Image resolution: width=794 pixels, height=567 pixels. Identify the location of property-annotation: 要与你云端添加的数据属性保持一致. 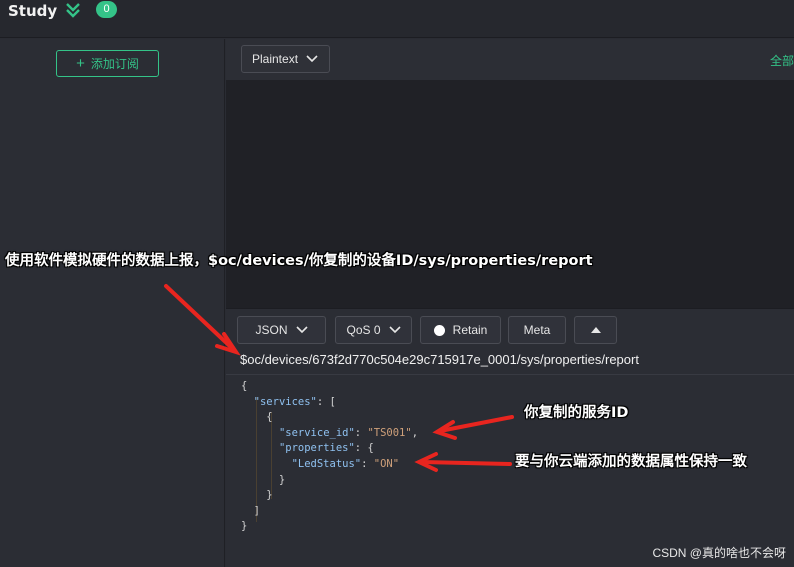
(631, 462).